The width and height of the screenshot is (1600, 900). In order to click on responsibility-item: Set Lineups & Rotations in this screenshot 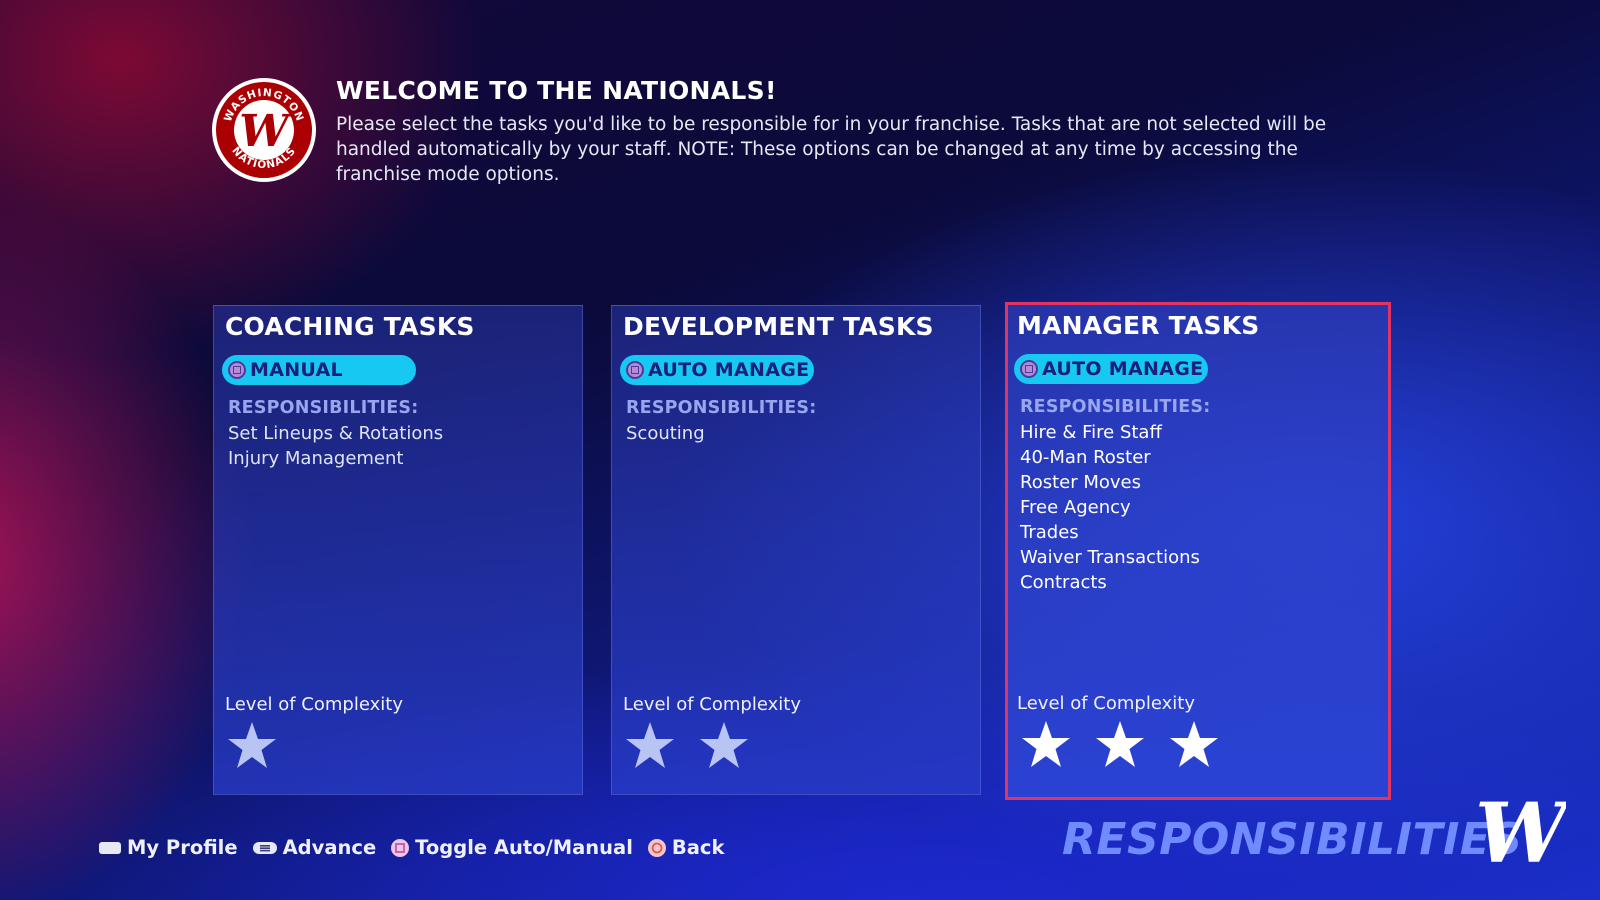, I will do `click(336, 433)`.